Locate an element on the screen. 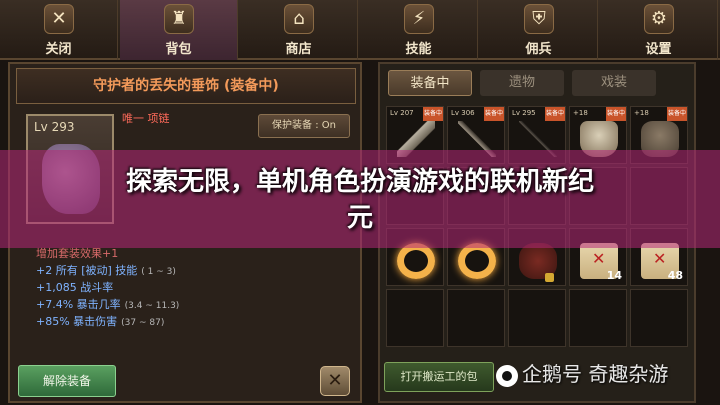  stat-text: +7.4% 暴击几率 is located at coordinates (78, 304).